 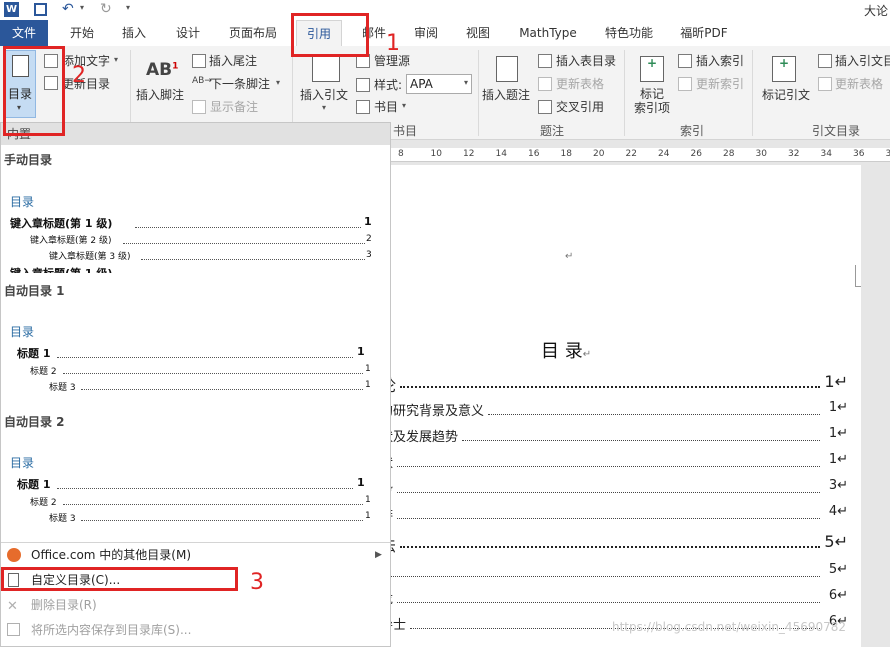 I want to click on toc-entry: 论1↵, so click(x=615, y=384).